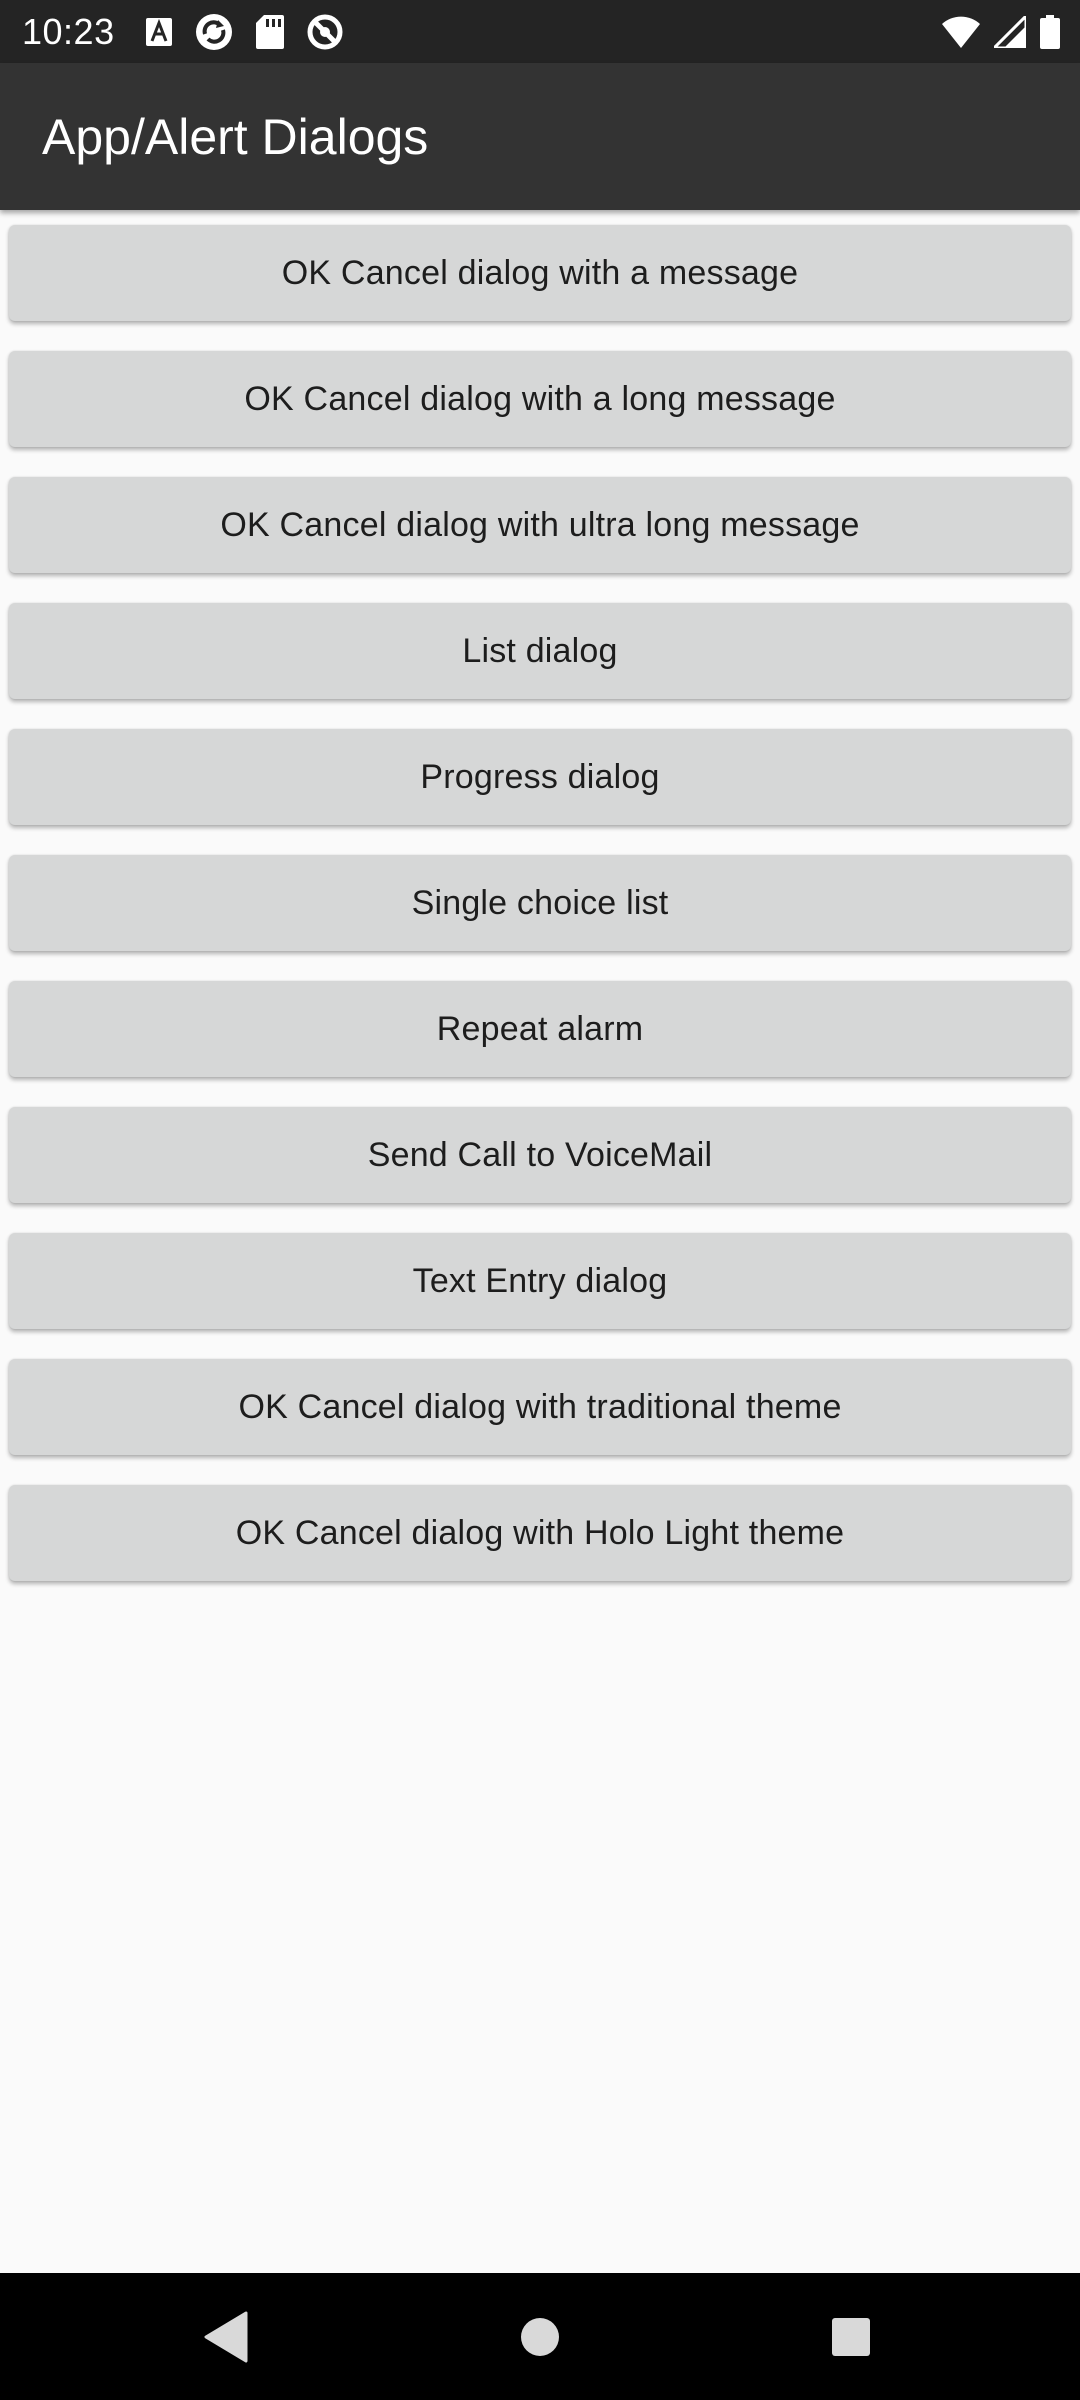  What do you see at coordinates (540, 1281) in the screenshot?
I see `text-entry-dialog-button: Text Entry dialog` at bounding box center [540, 1281].